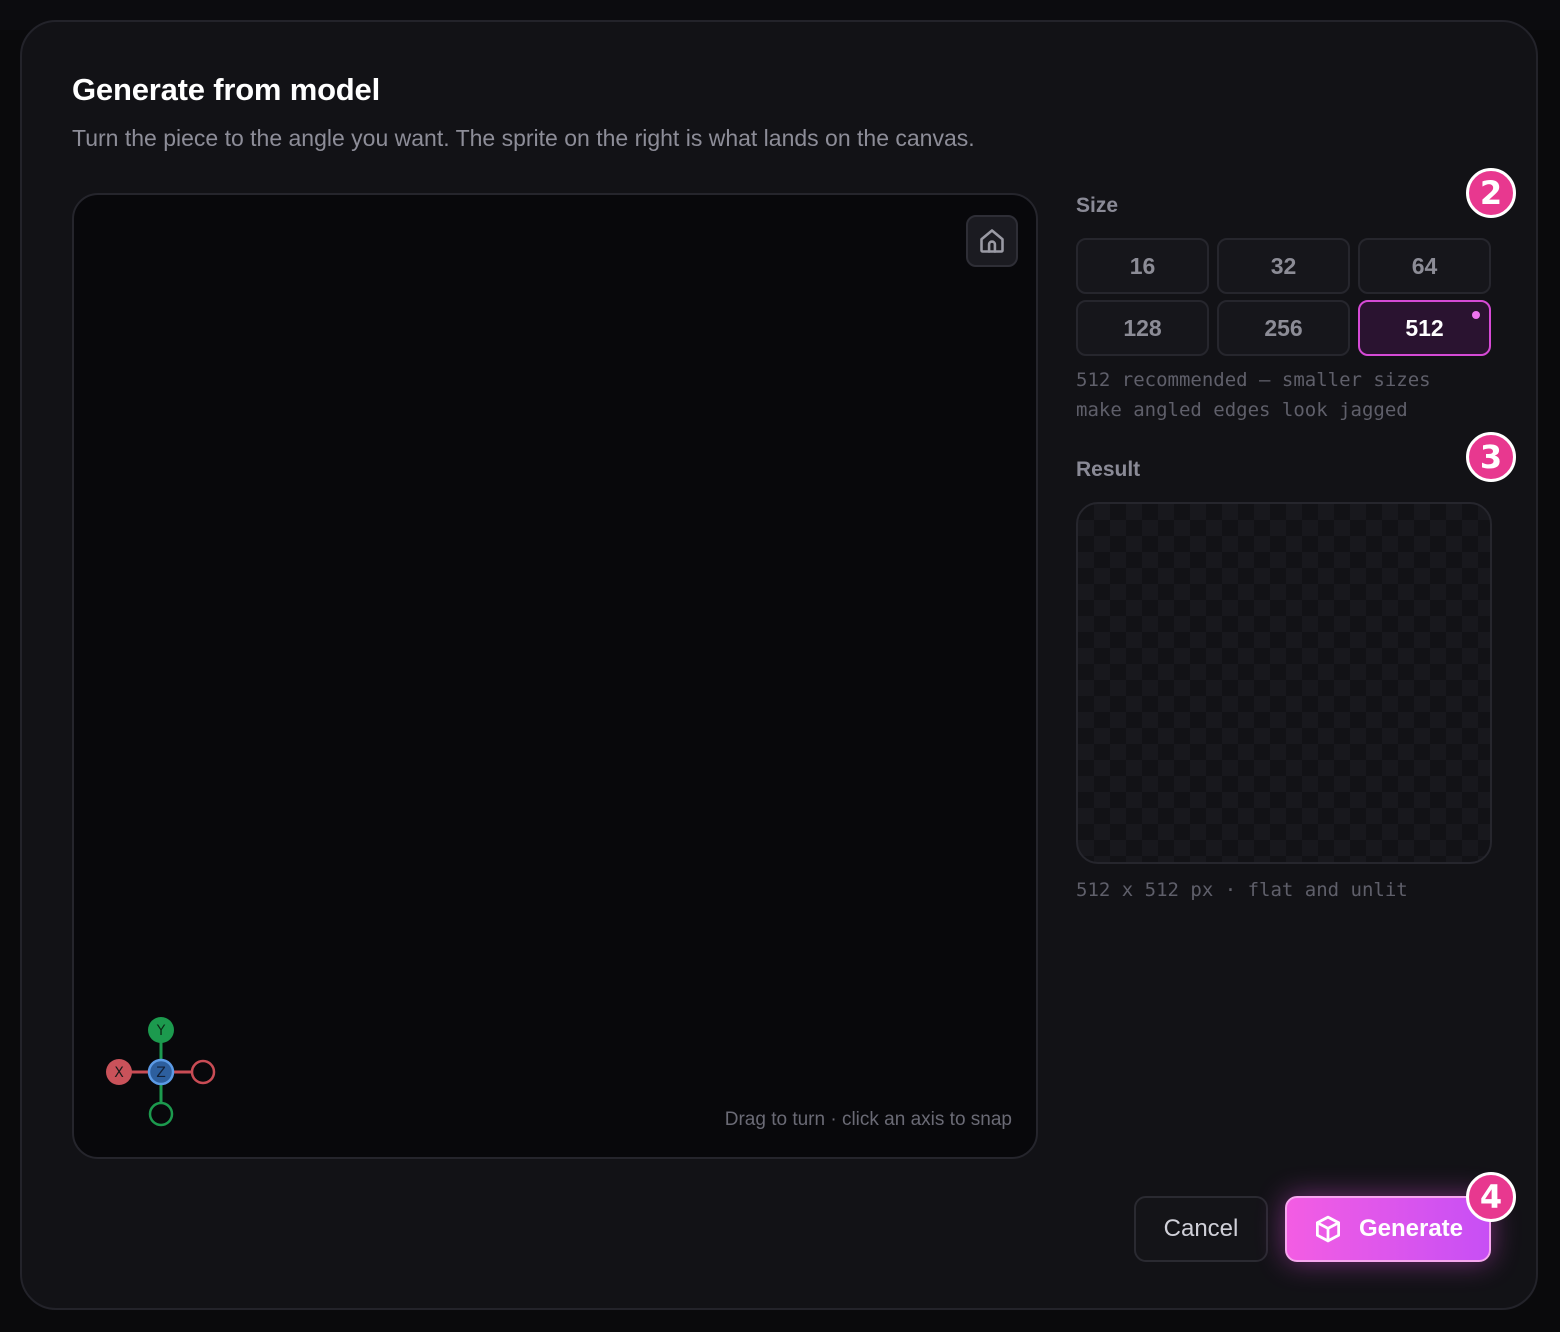 Image resolution: width=1560 pixels, height=1332 pixels. I want to click on axis-x-handle: X, so click(119, 1072).